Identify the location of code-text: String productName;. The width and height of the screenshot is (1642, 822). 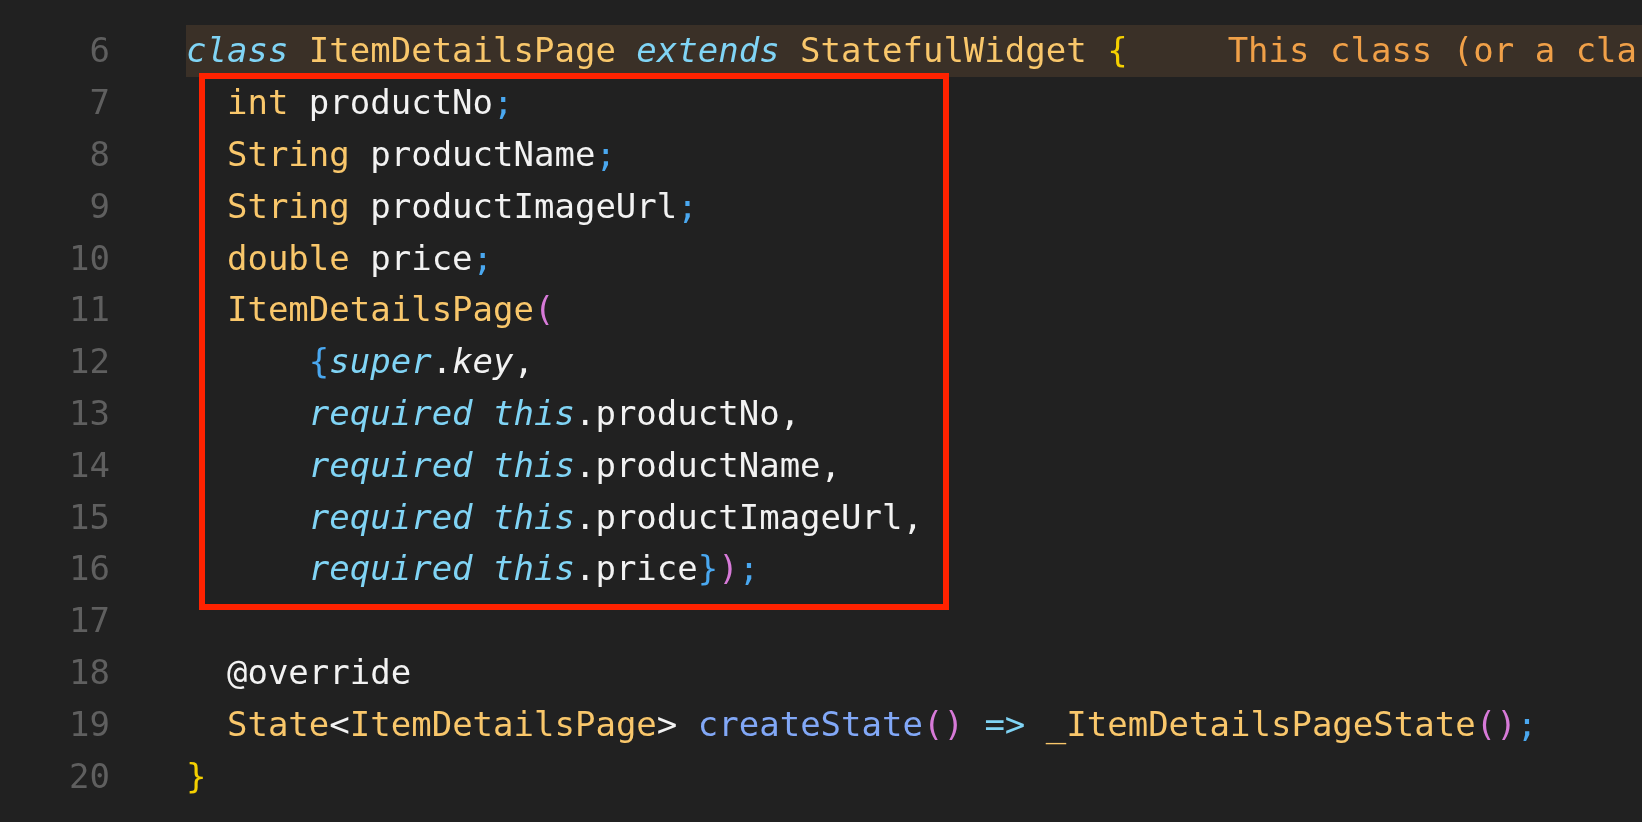
(420, 154).